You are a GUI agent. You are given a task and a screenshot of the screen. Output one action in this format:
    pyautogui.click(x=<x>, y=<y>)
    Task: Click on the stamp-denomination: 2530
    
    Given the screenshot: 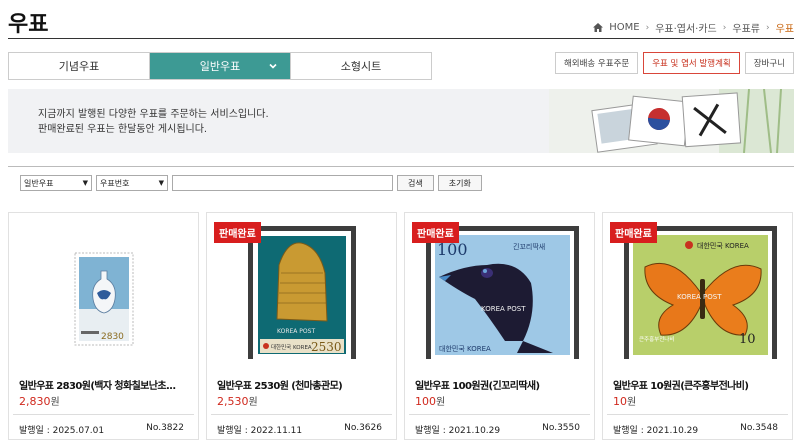 What is the action you would take?
    pyautogui.click(x=326, y=347)
    